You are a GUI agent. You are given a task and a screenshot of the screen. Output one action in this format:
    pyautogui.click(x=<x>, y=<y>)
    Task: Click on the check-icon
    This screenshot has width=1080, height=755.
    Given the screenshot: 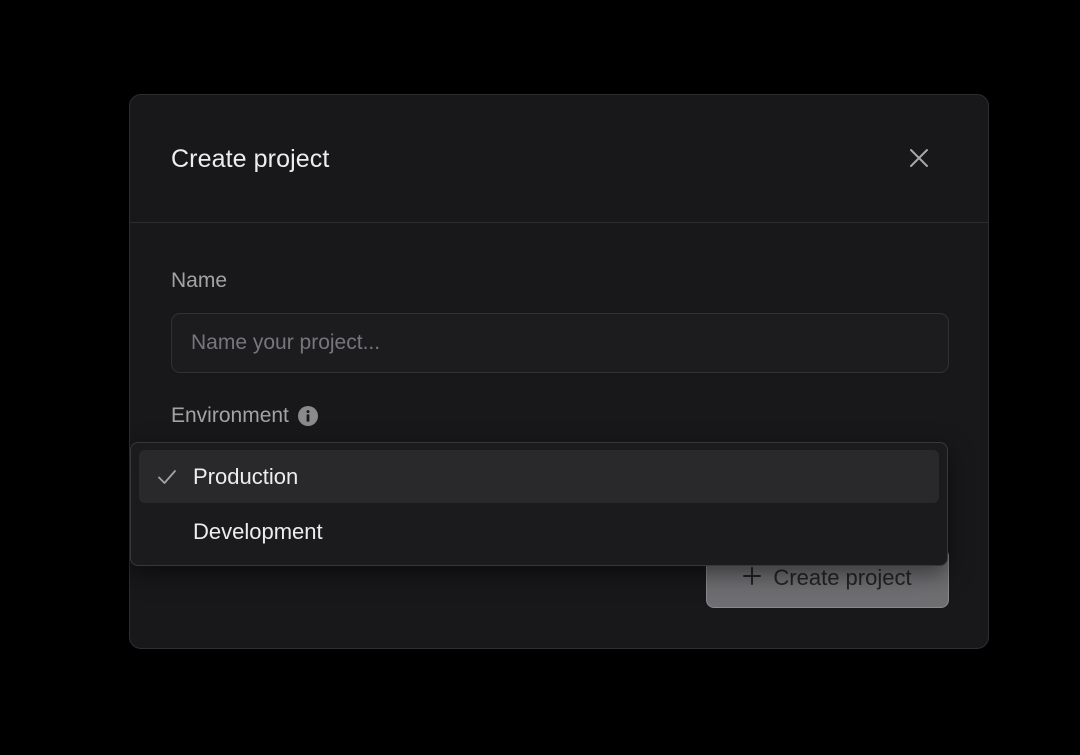 What is the action you would take?
    pyautogui.click(x=167, y=477)
    